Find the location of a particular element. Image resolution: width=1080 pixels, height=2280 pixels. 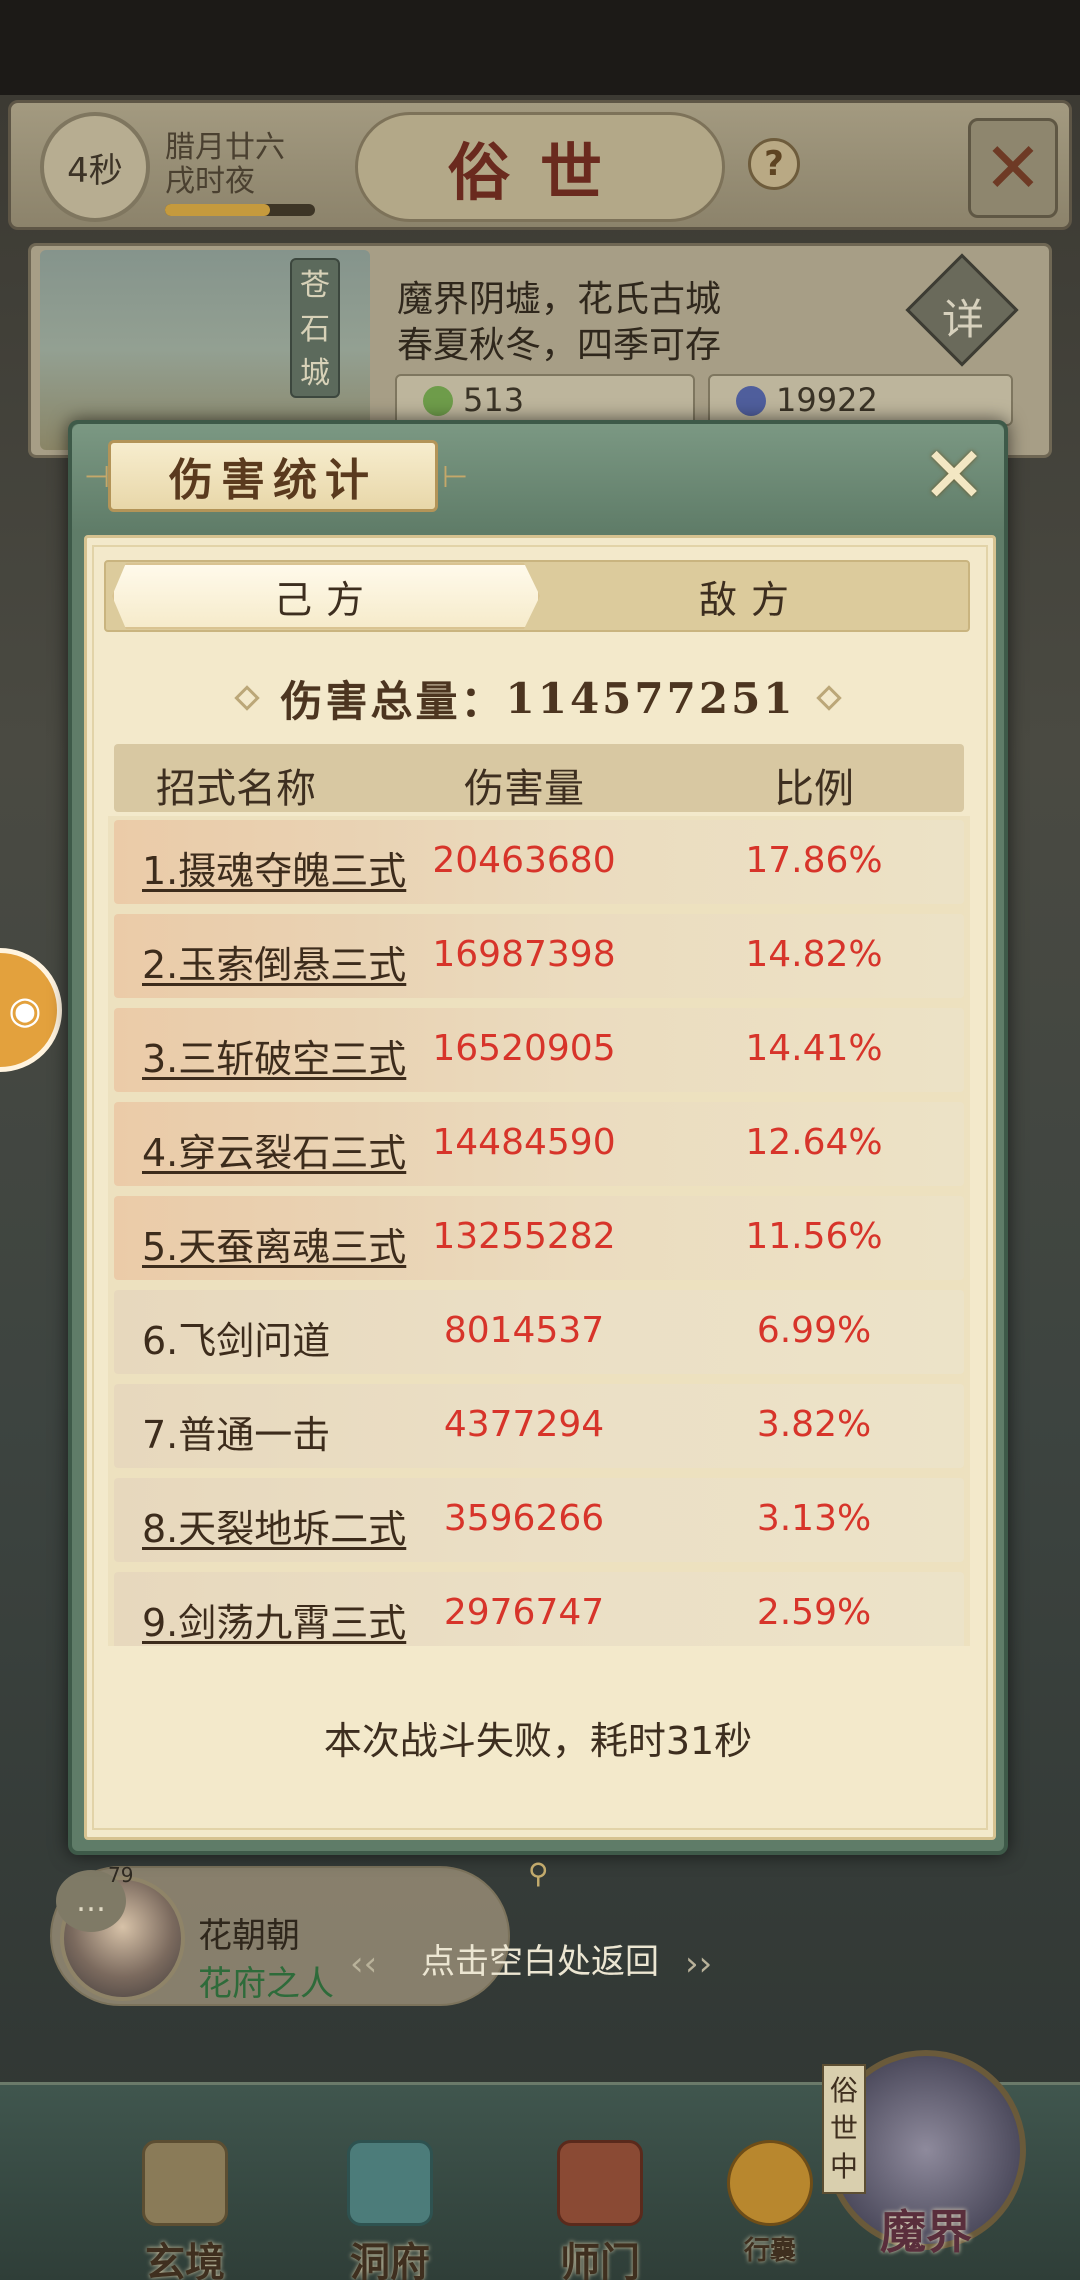

dialog-title: 伤害统计 is located at coordinates (273, 476).